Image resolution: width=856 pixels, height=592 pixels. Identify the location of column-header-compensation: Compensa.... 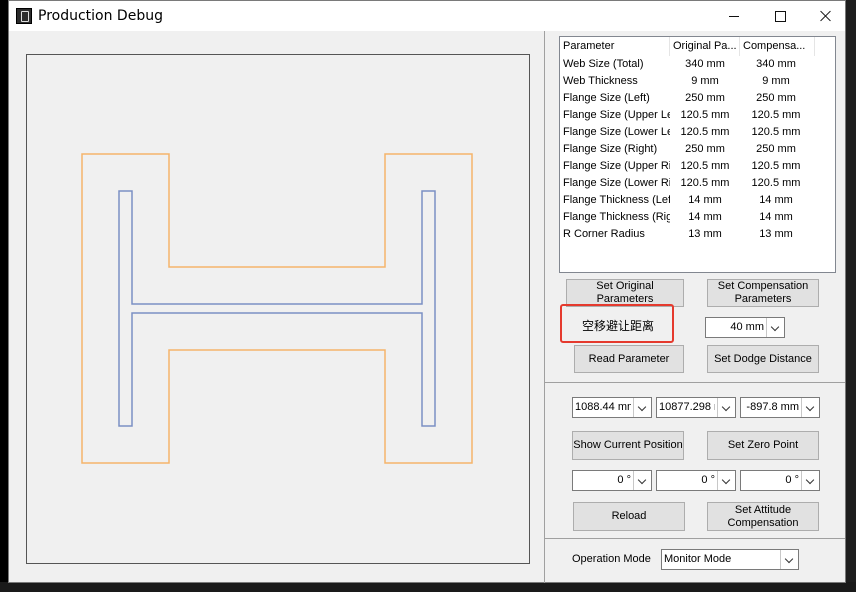
(777, 46).